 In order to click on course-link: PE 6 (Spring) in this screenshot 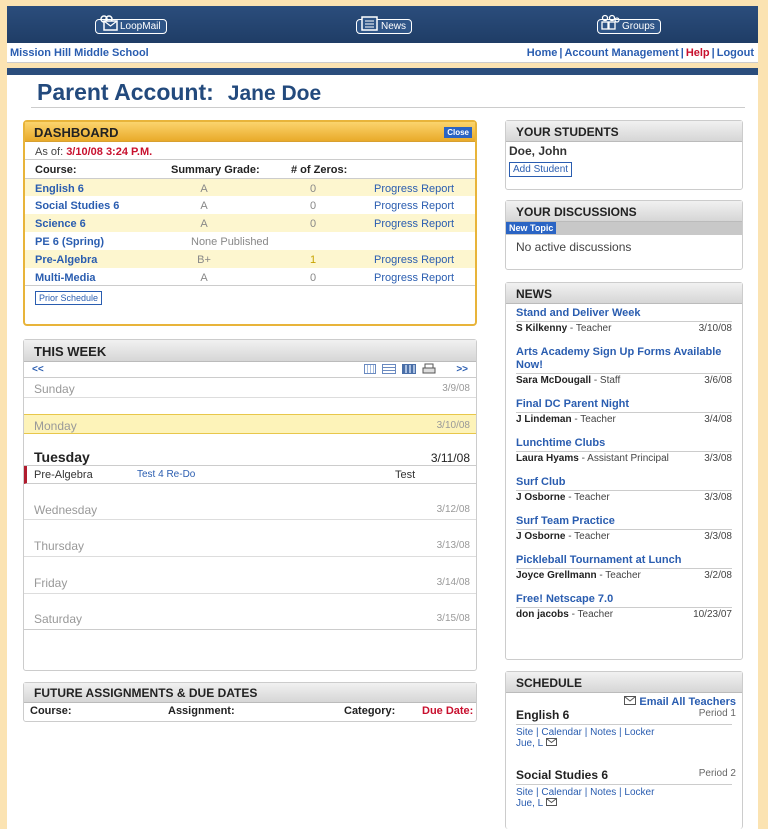, I will do `click(69, 242)`.